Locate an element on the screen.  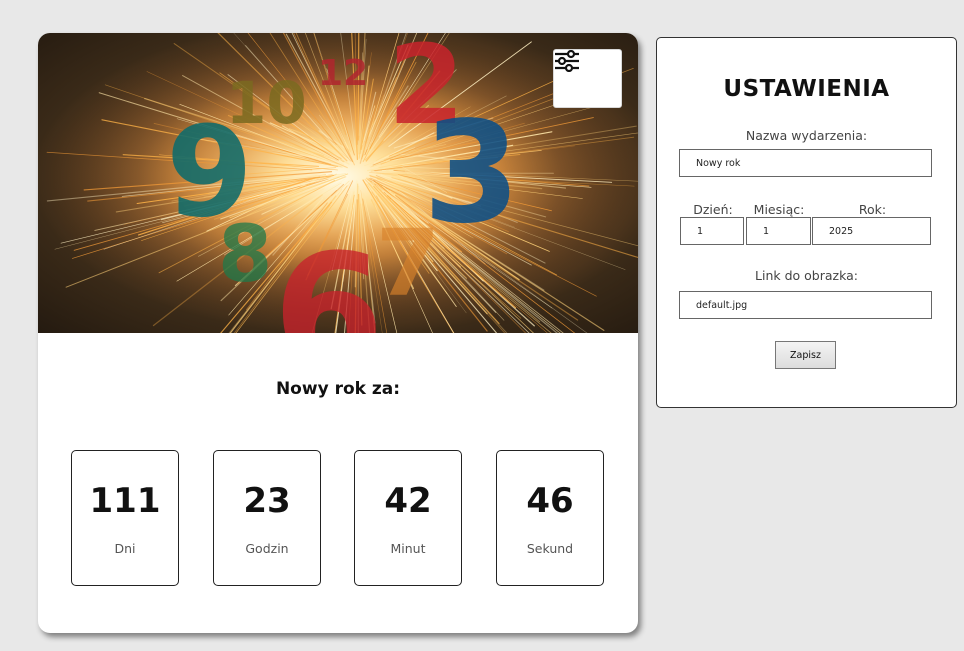
hero-numeral: 12 is located at coordinates (343, 73).